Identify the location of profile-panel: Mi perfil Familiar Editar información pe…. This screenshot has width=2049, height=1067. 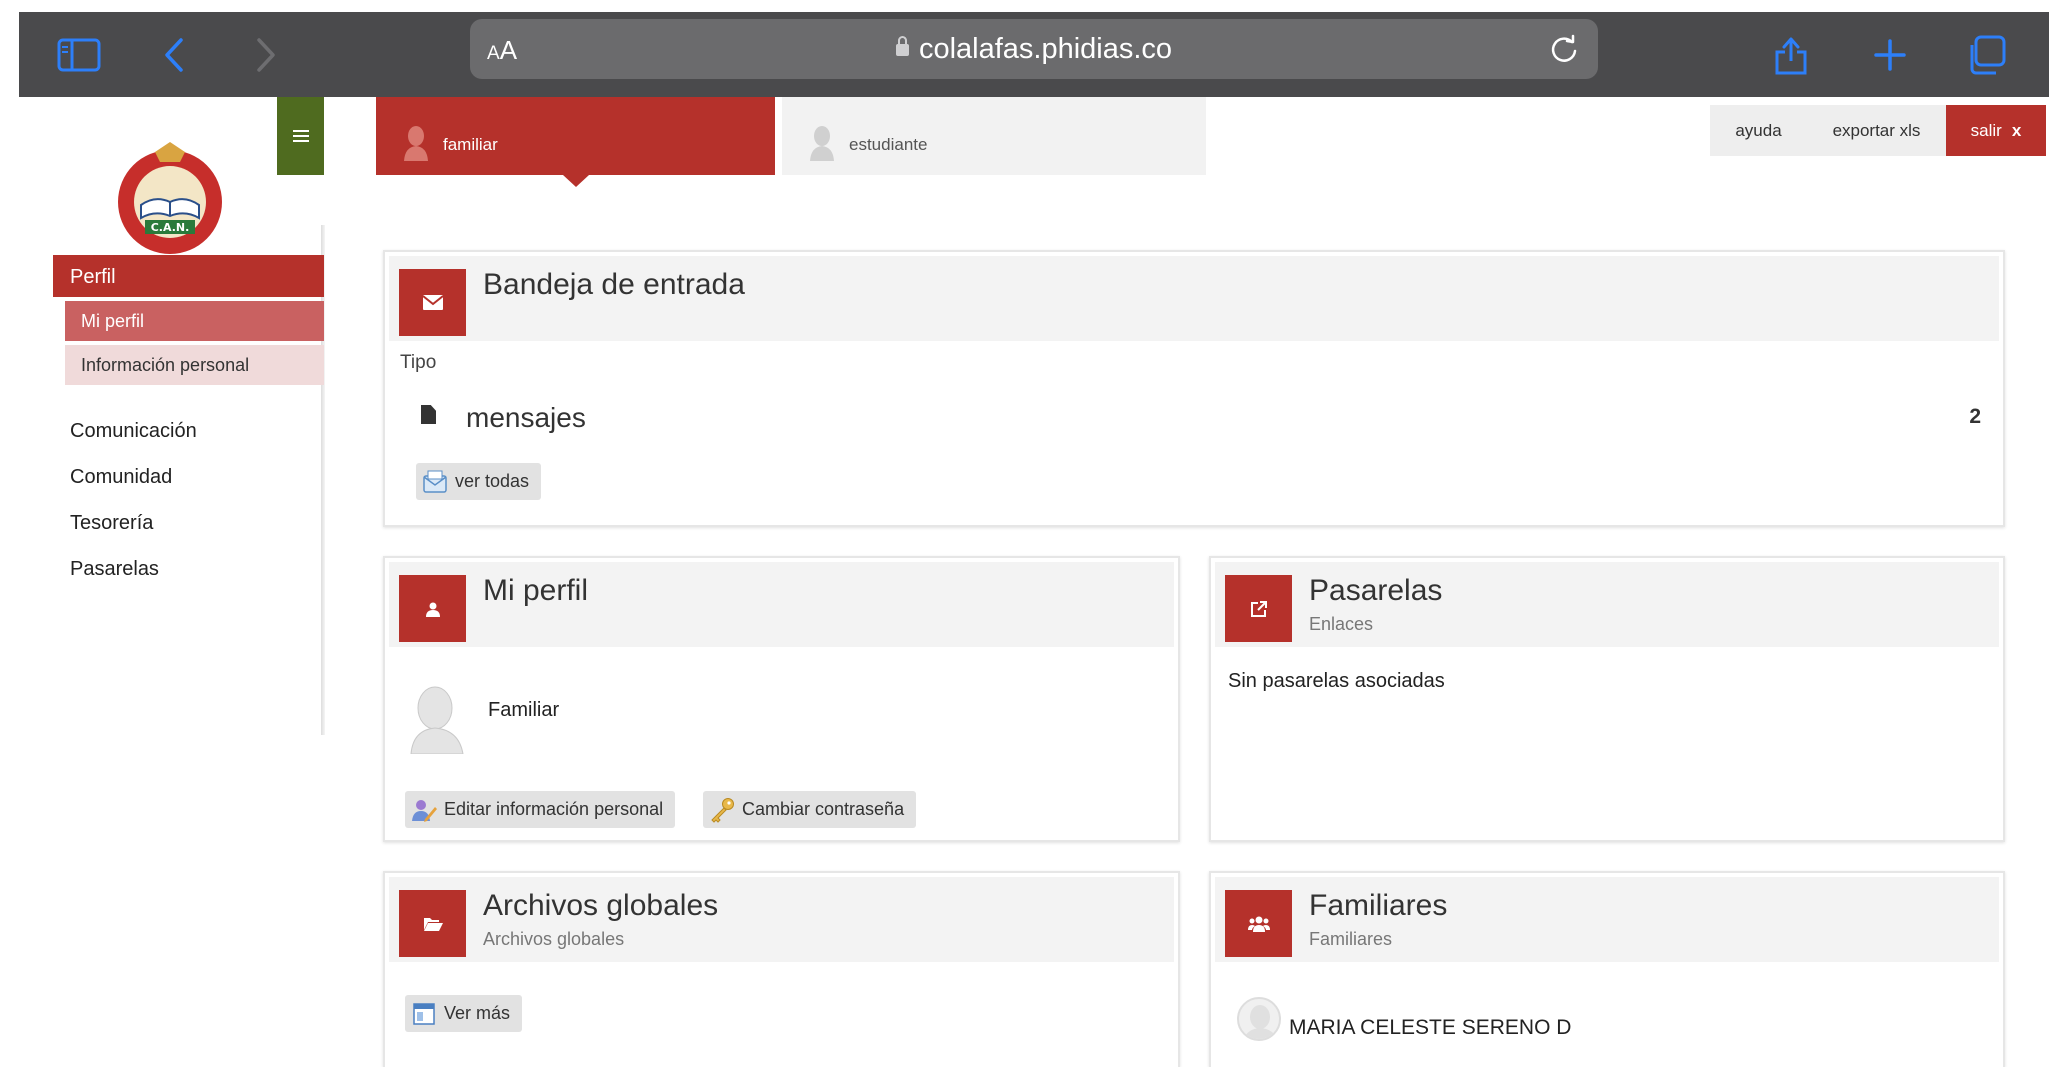
(781, 699).